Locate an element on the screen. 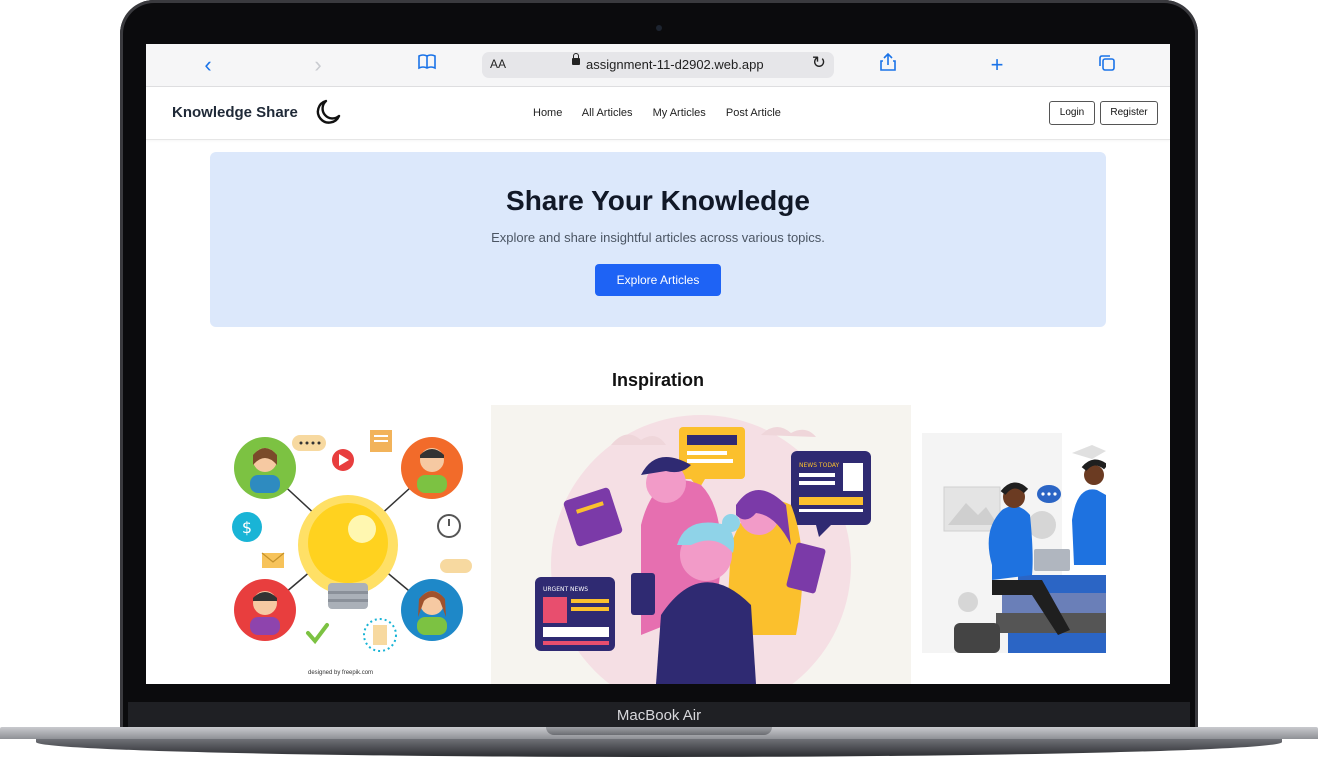 Image resolution: width=1318 pixels, height=757 pixels. tabs-icon is located at coordinates (1107, 65).